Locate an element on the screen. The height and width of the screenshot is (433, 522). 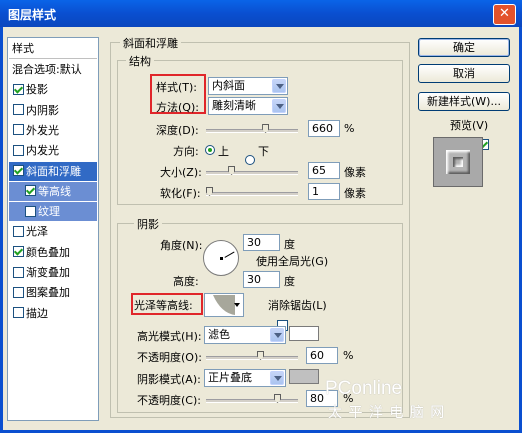
shading-title: 阴影 is located at coordinates (148, 224).